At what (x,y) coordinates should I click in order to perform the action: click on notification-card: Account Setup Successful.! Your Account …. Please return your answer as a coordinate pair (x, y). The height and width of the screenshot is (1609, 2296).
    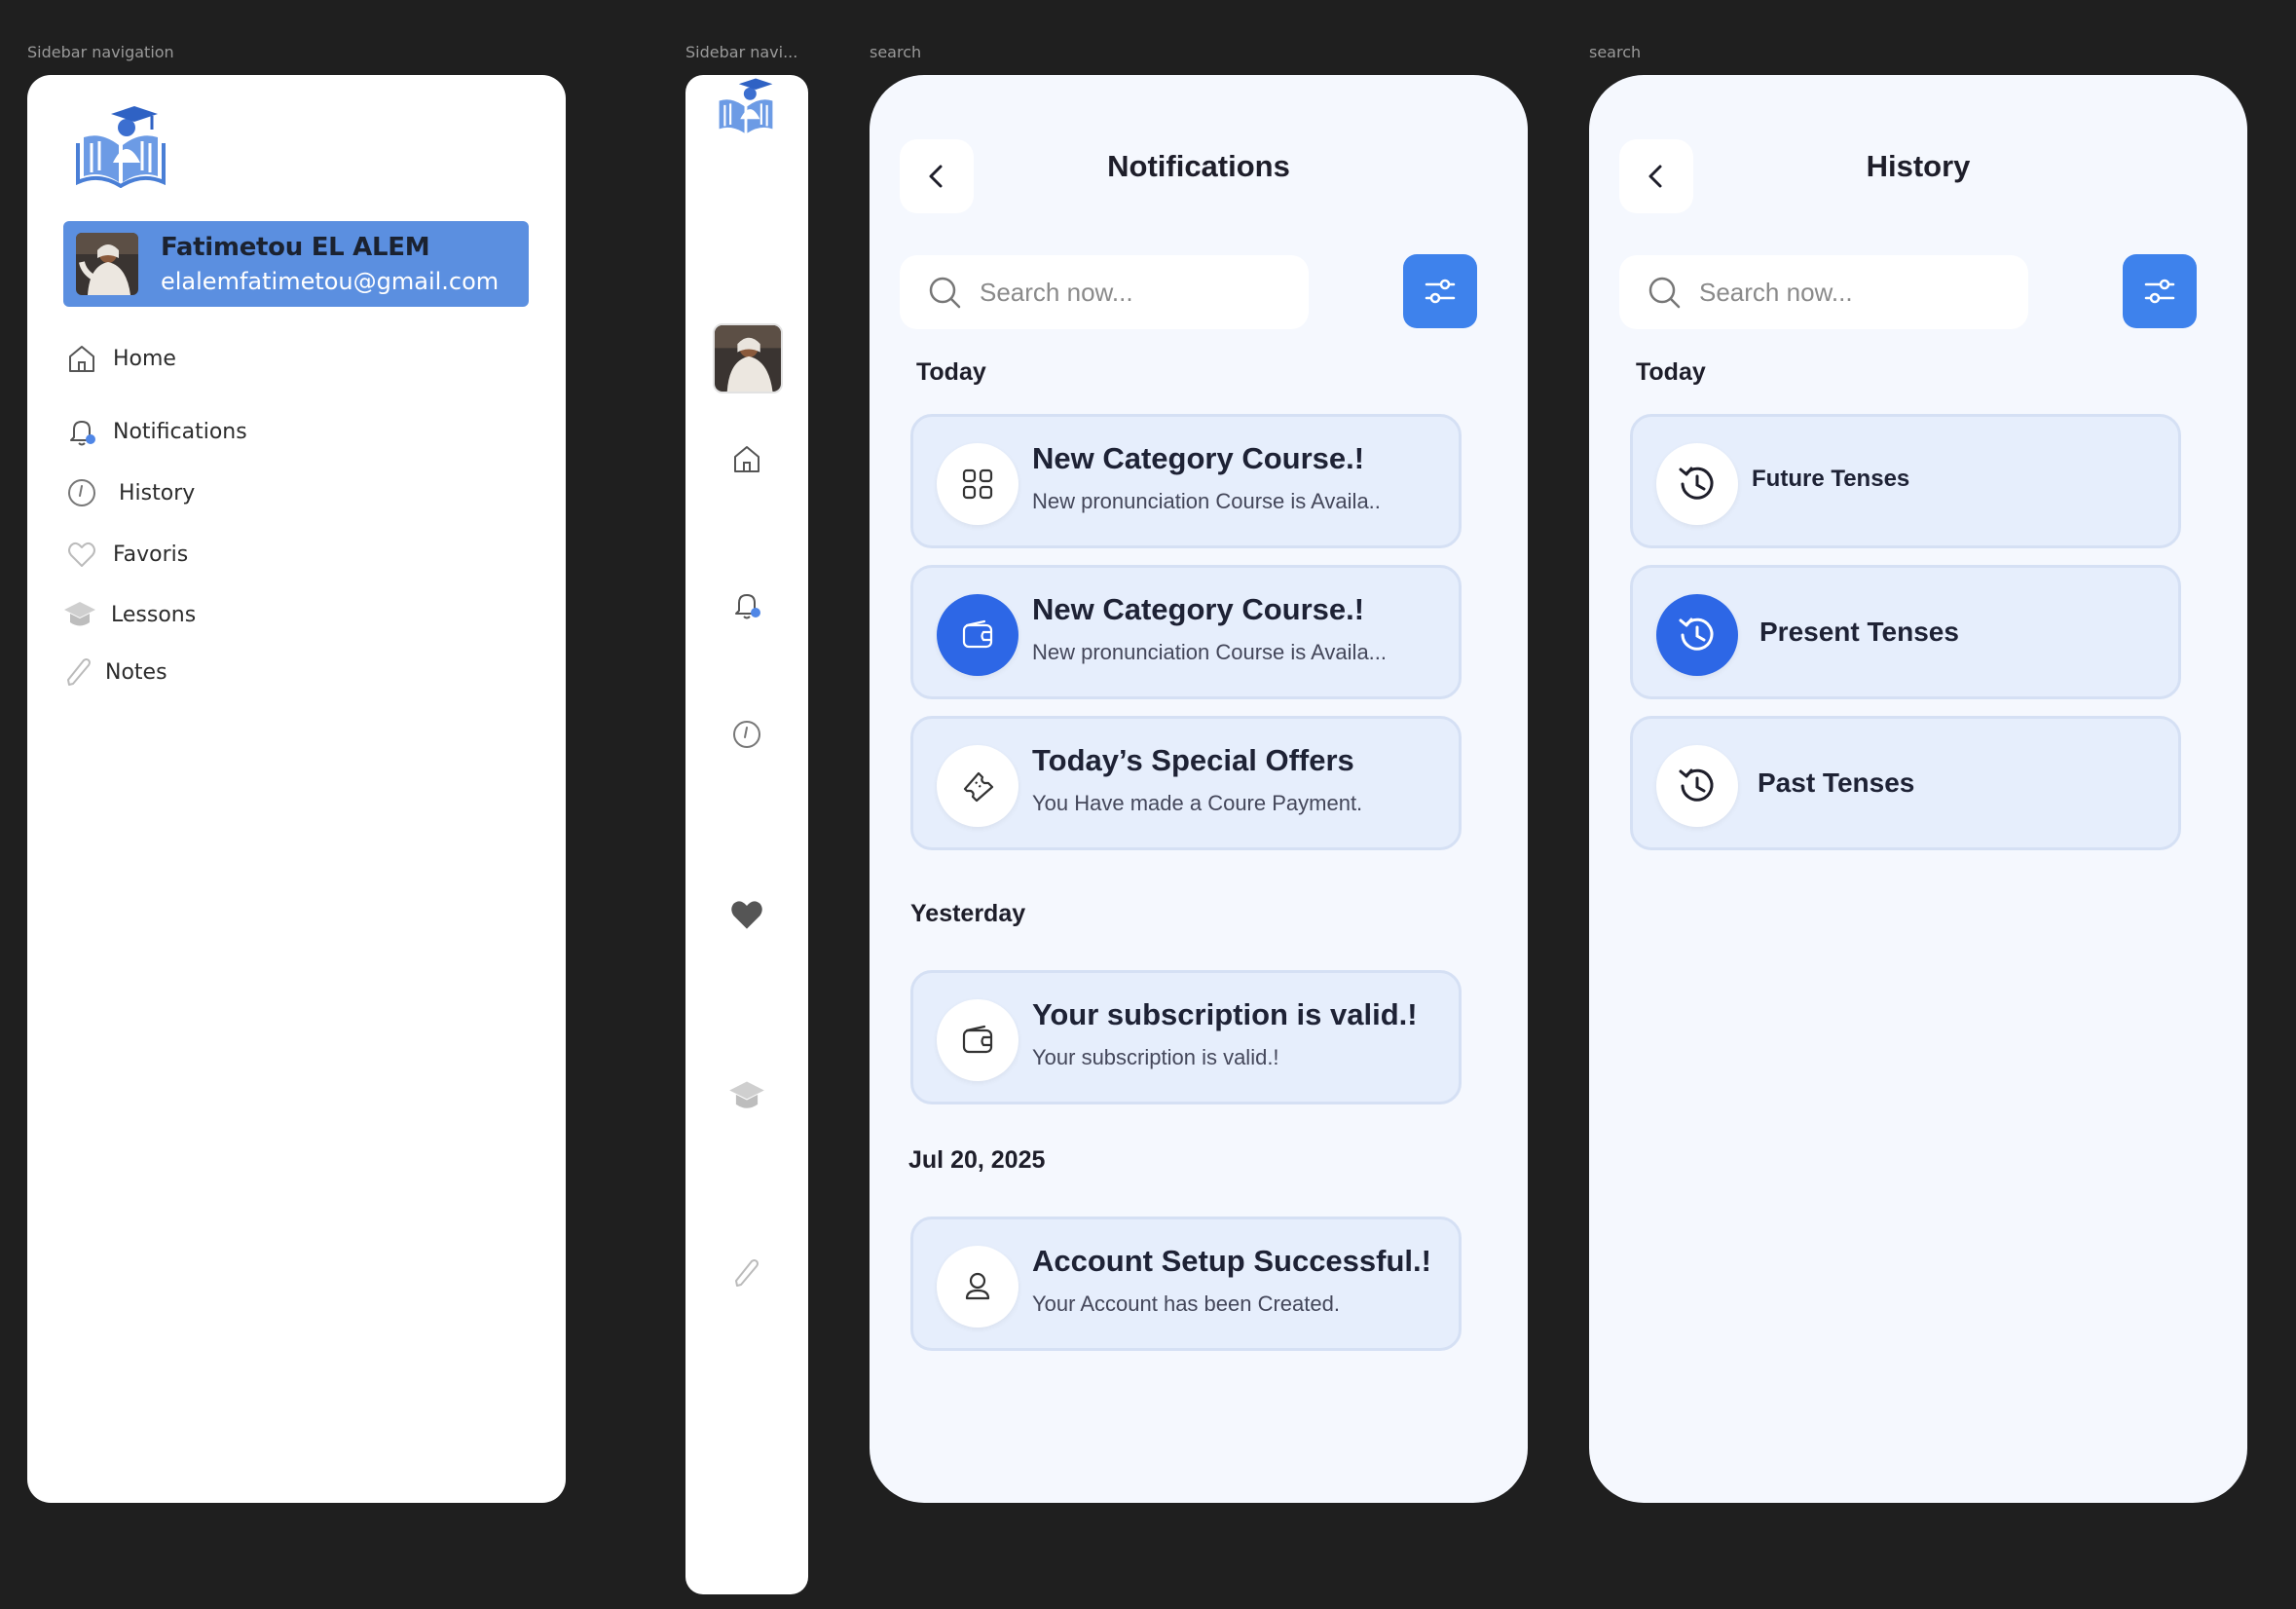
    Looking at the image, I should click on (1186, 1283).